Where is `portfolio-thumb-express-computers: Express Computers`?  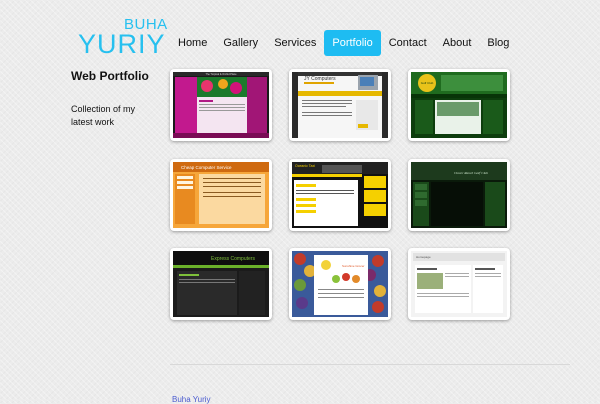 portfolio-thumb-express-computers: Express Computers is located at coordinates (221, 284).